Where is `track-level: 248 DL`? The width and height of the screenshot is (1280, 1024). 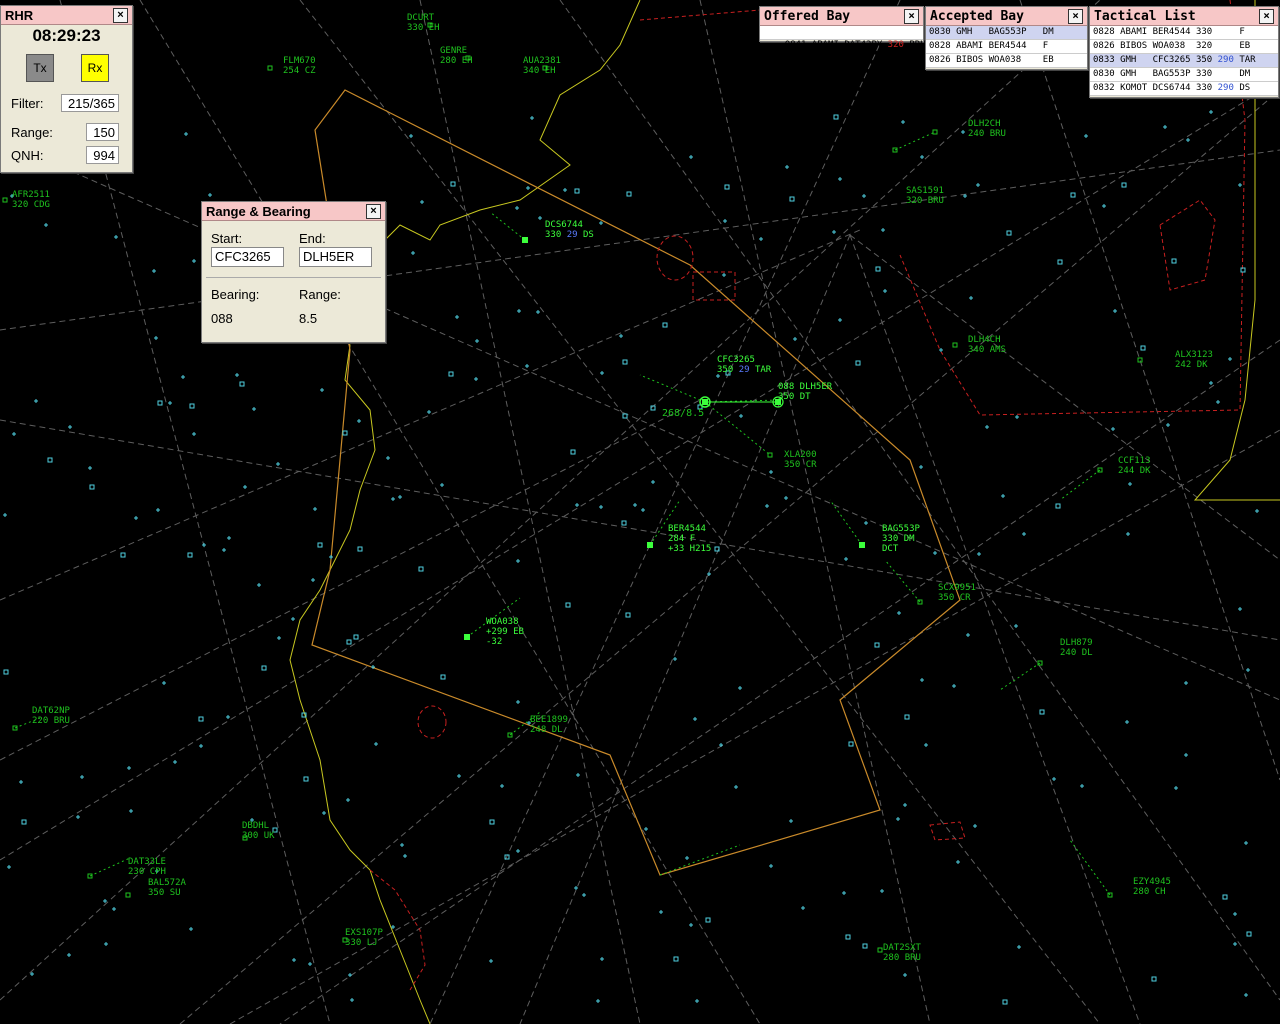
track-level: 248 DL is located at coordinates (546, 730).